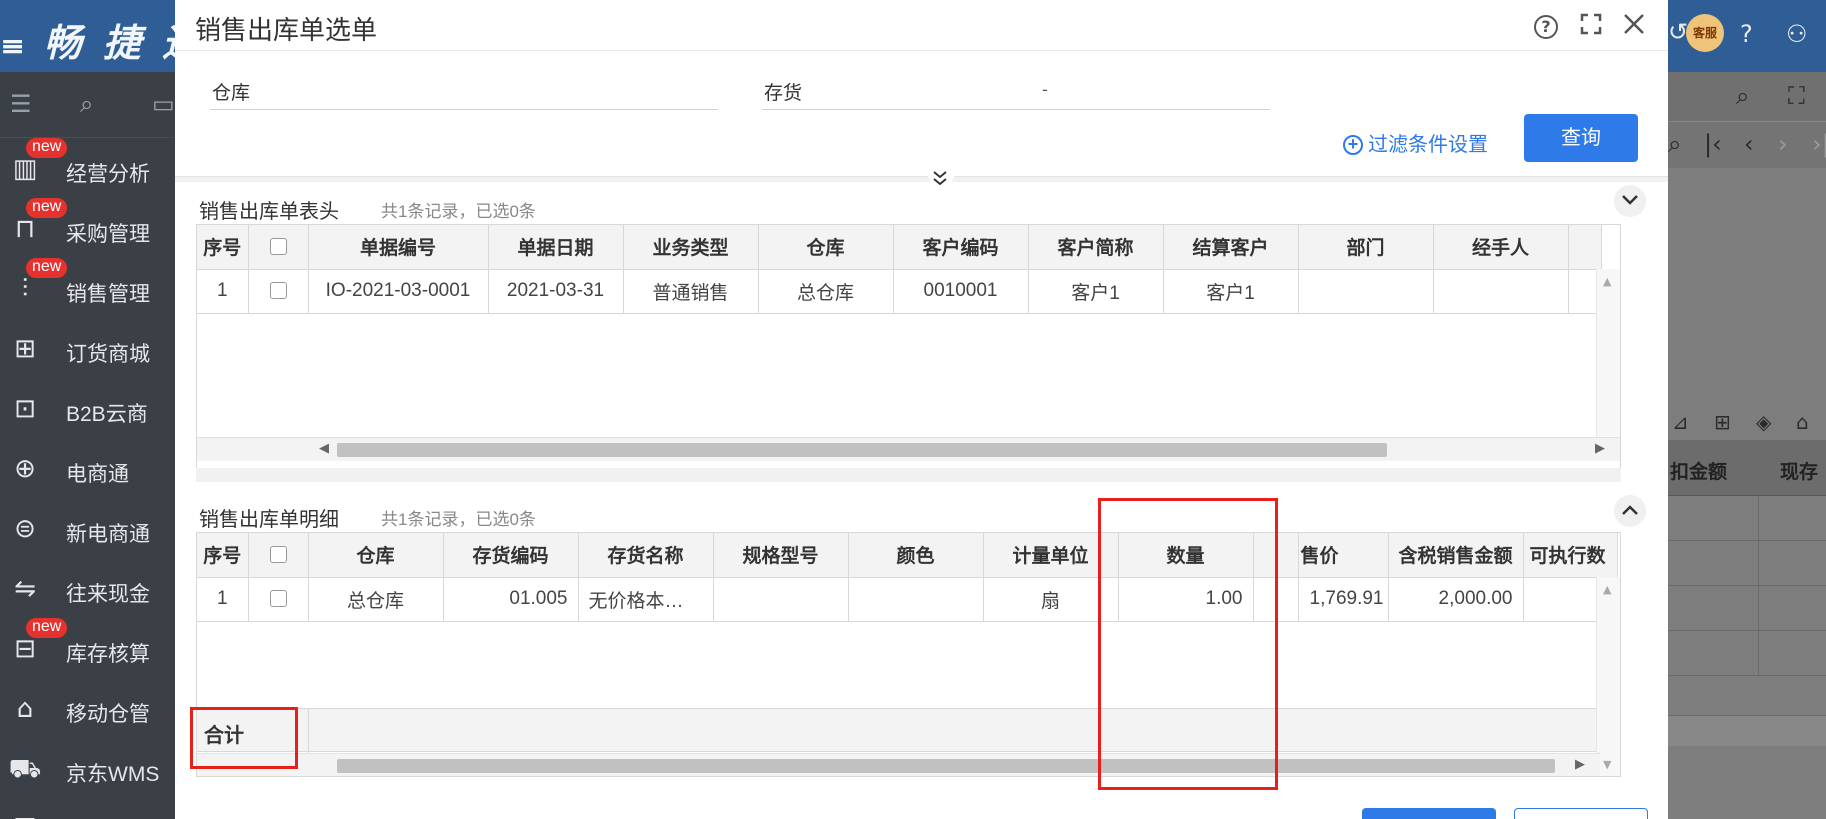 The image size is (1826, 819). I want to click on sidebar-item: ⇋ 往来现金, so click(87, 588).